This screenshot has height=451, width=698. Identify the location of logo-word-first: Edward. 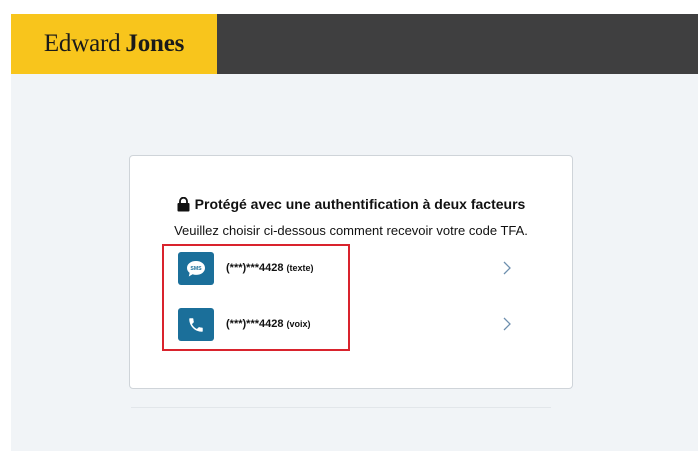
(82, 43).